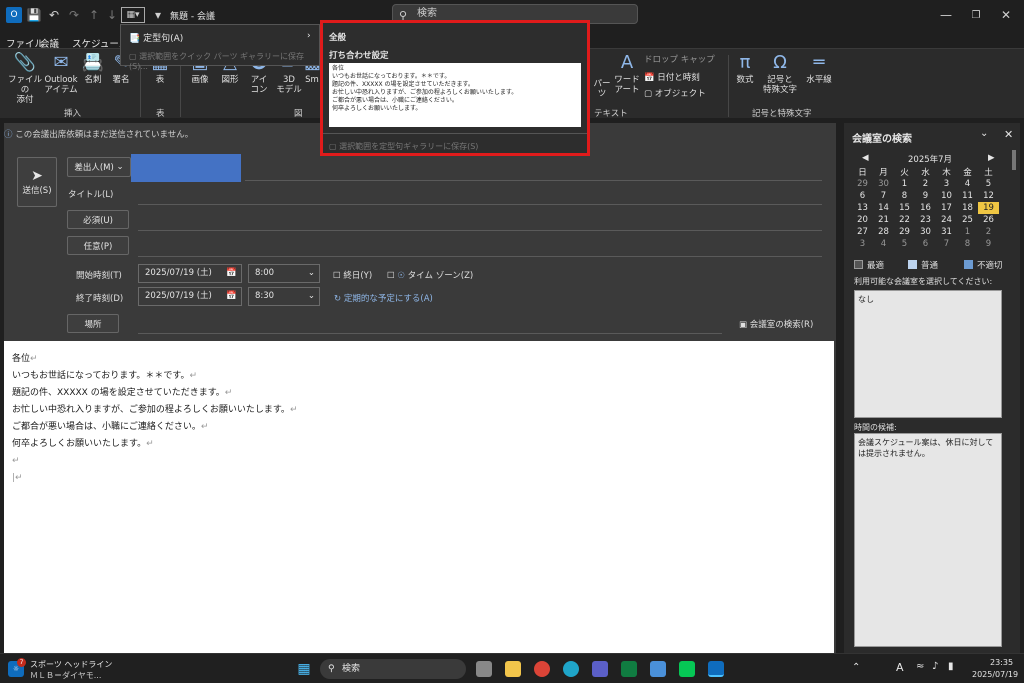  What do you see at coordinates (34, 15) in the screenshot?
I see `save-icon: 💾` at bounding box center [34, 15].